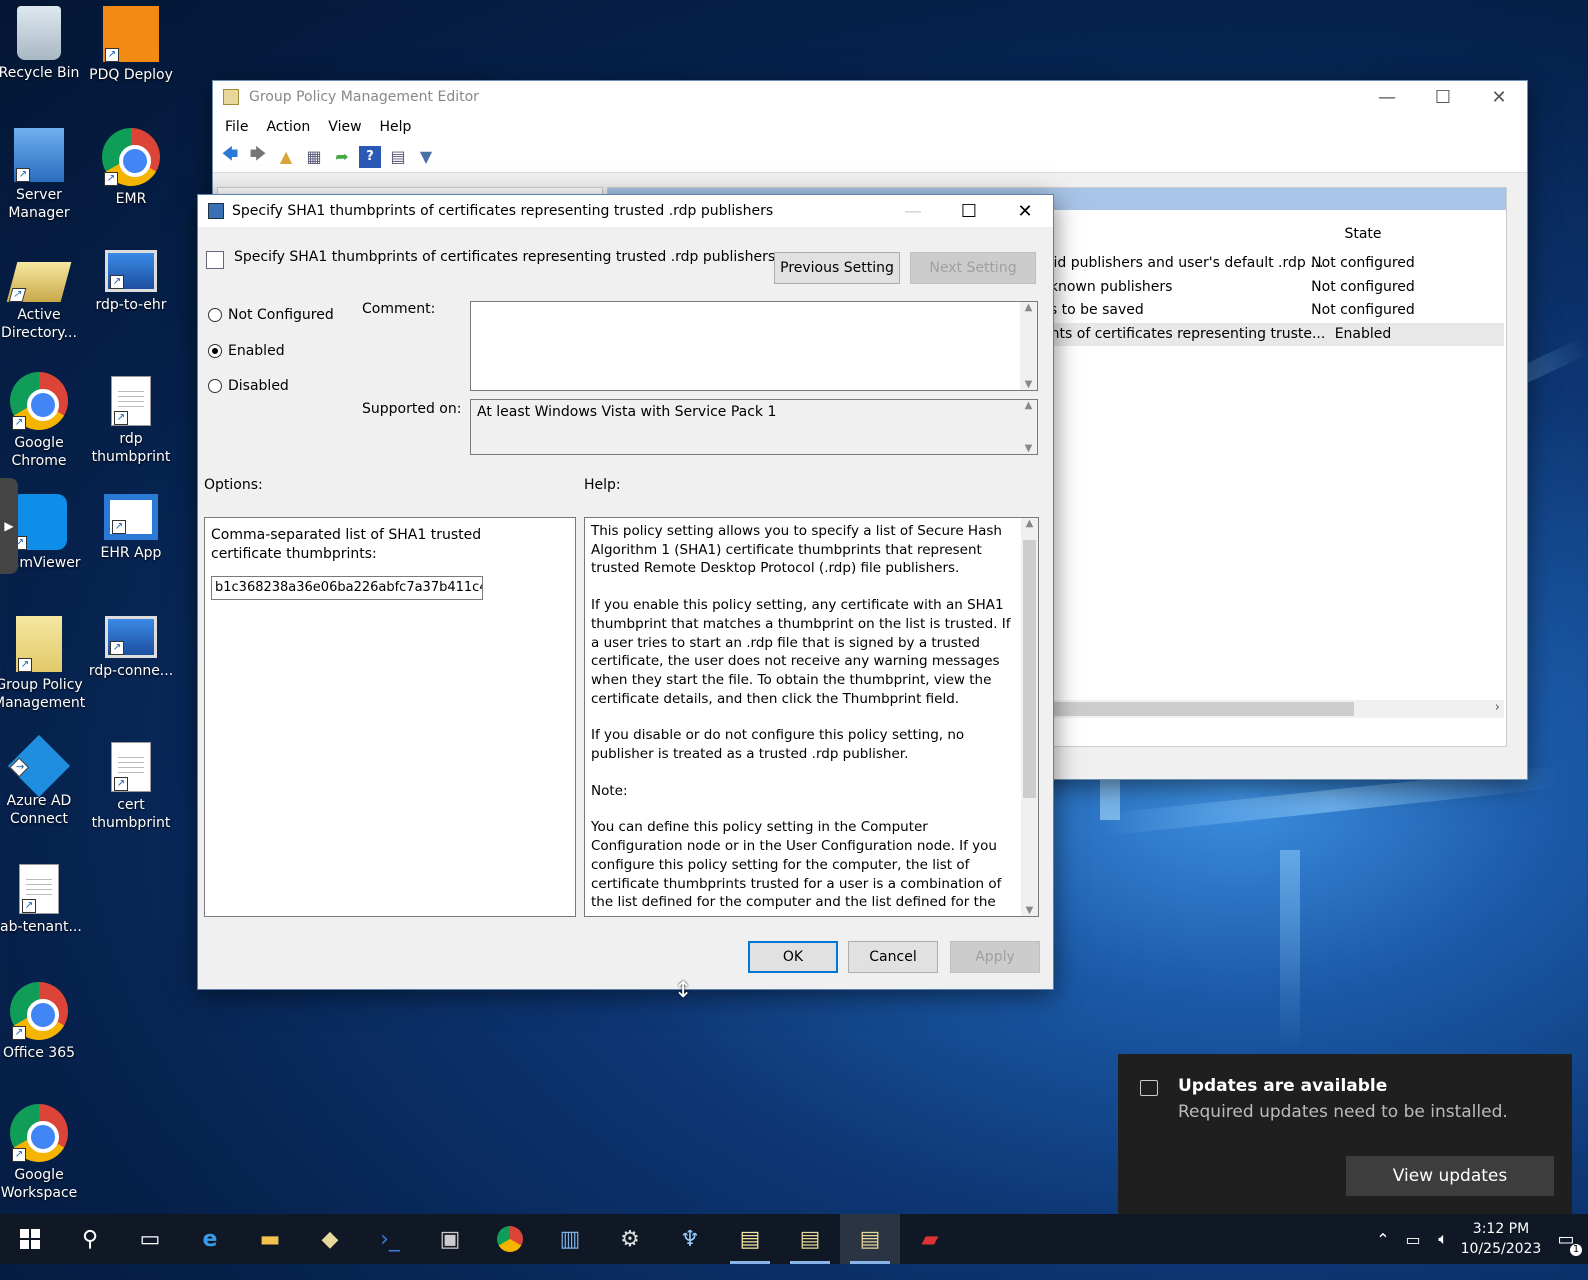  Describe the element at coordinates (390, 1239) in the screenshot. I see `powershell-icon: ›_` at that location.